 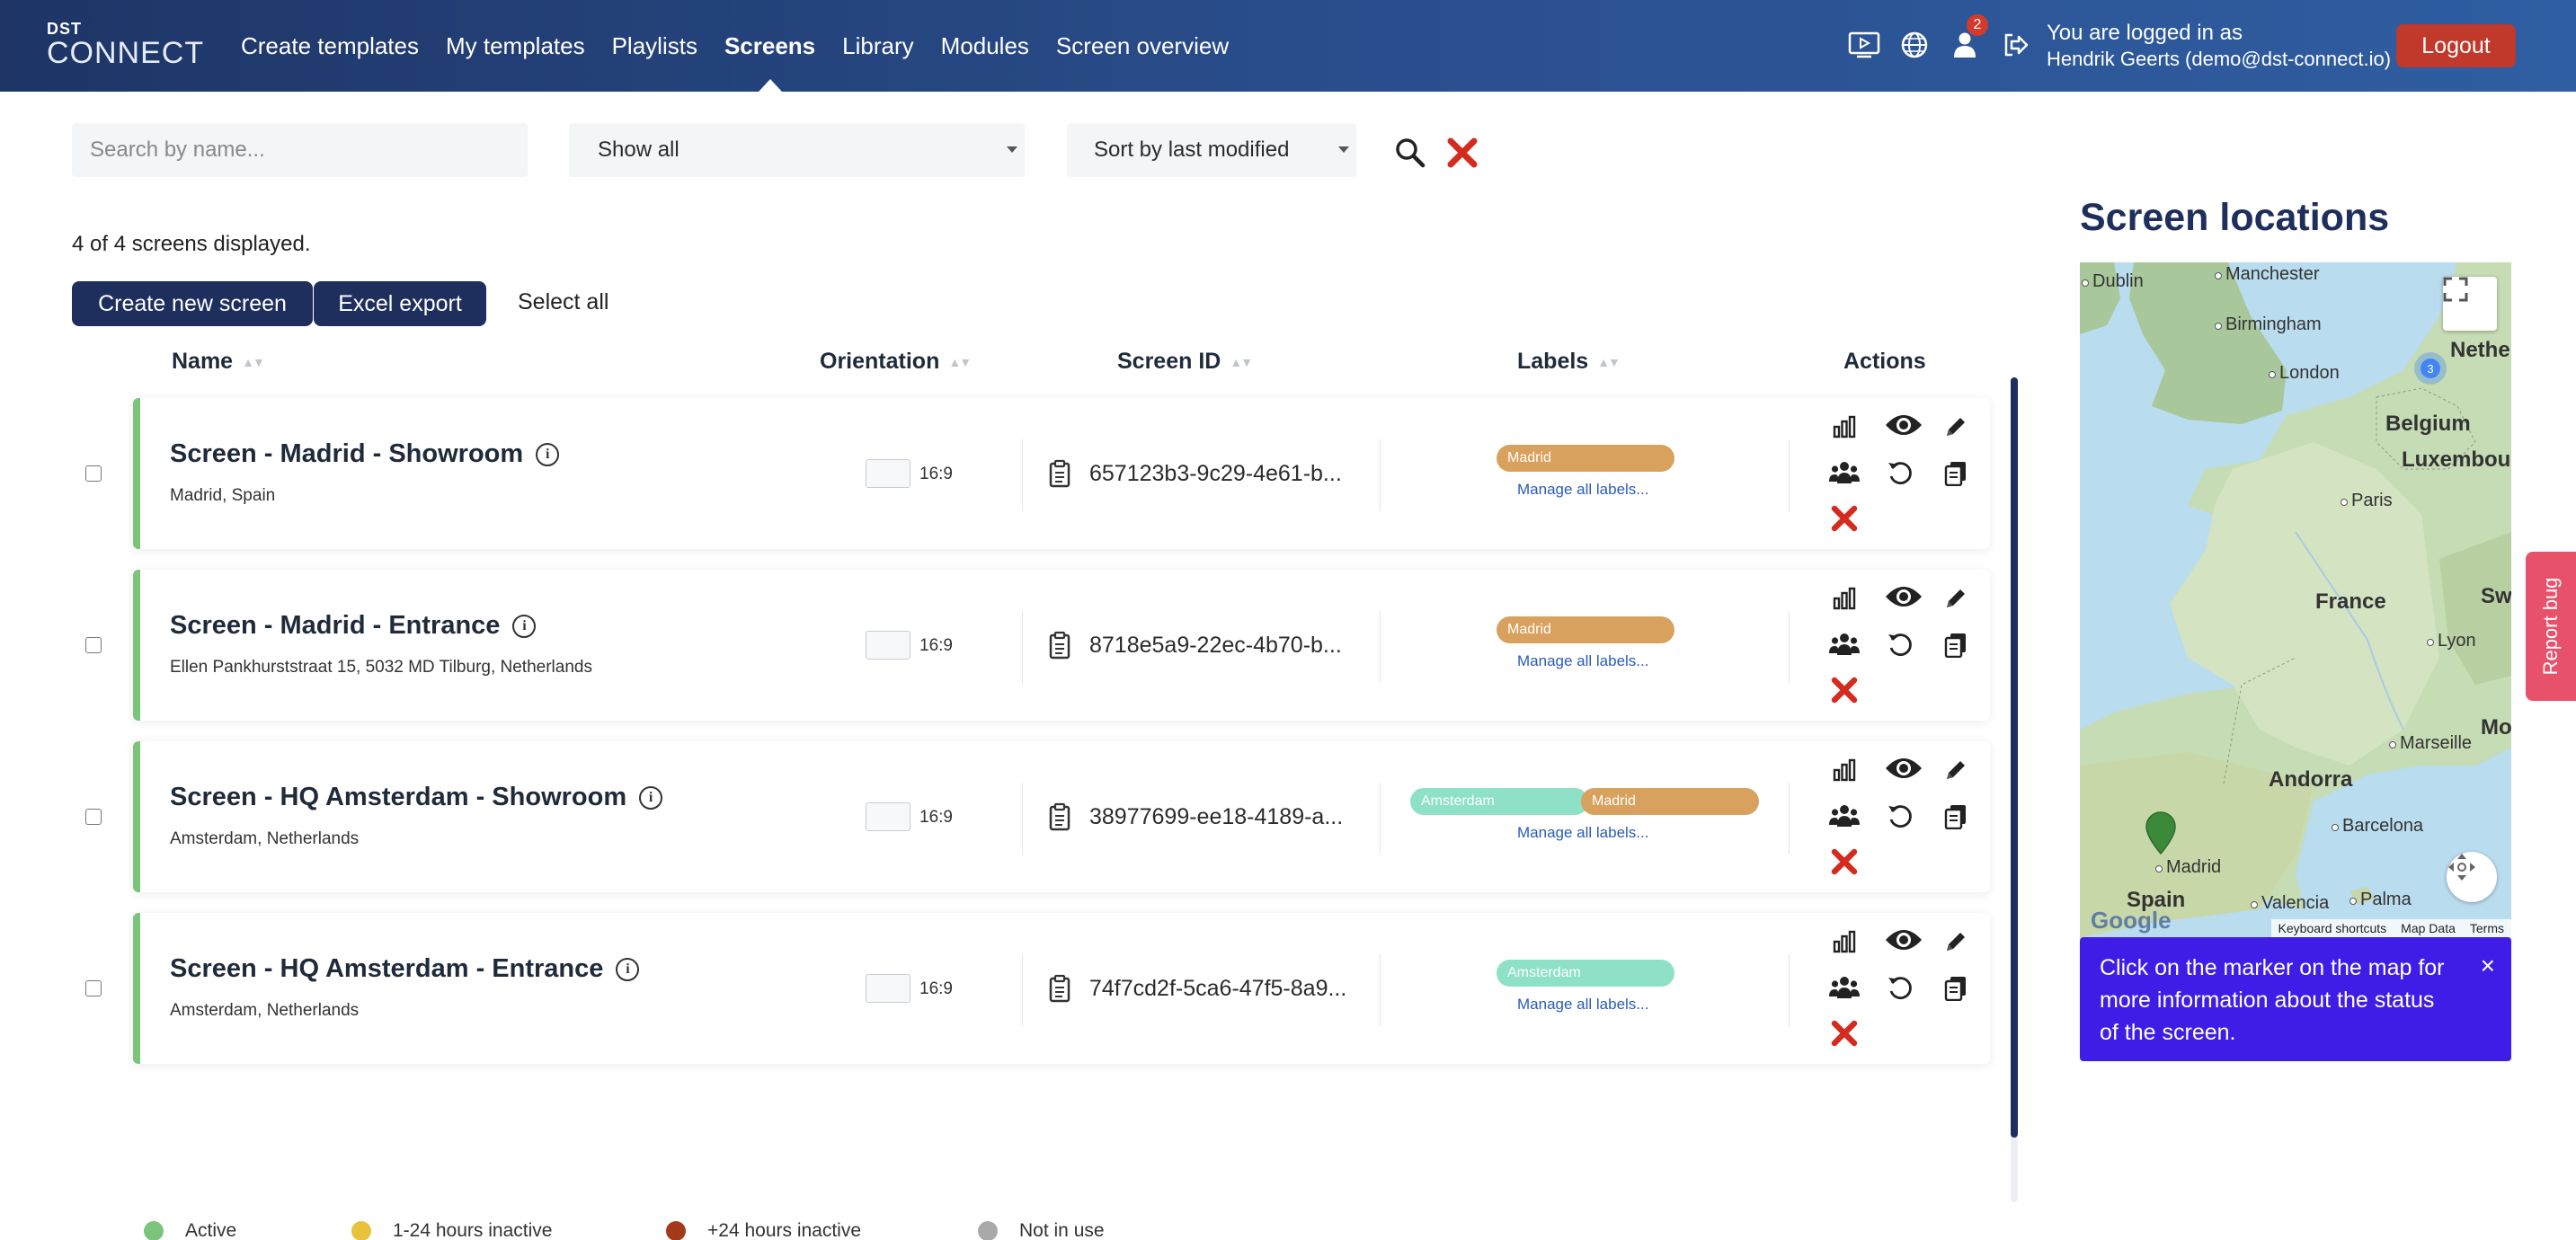 I want to click on screen-name: Screen - HQ Amsterdam - Entrance i, so click(x=405, y=969).